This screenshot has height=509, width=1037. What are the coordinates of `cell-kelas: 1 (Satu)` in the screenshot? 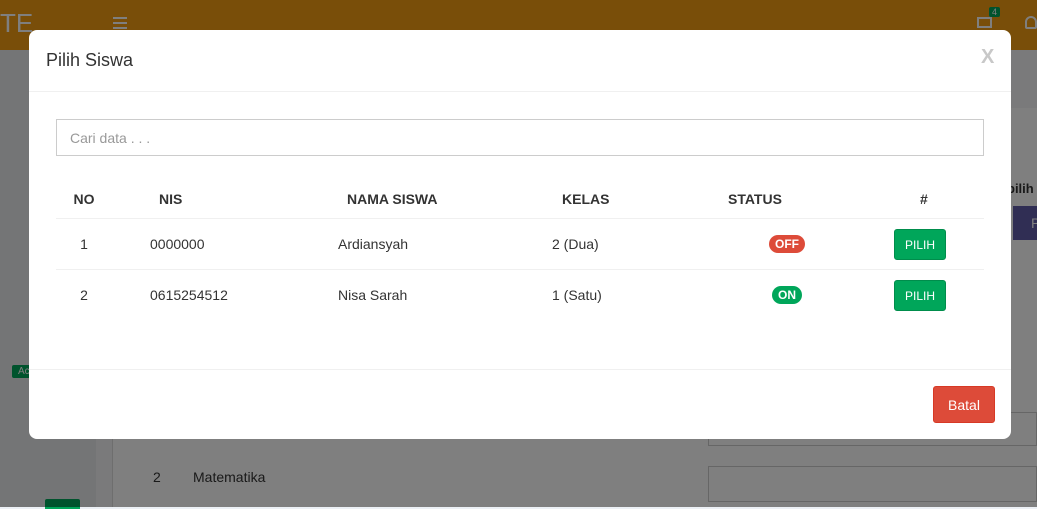 It's located at (628, 294).